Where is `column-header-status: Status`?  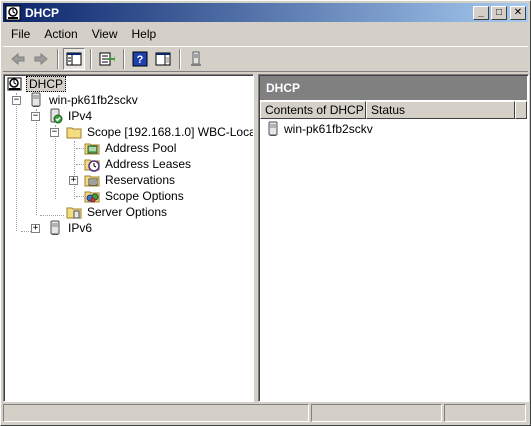 column-header-status: Status is located at coordinates (440, 110).